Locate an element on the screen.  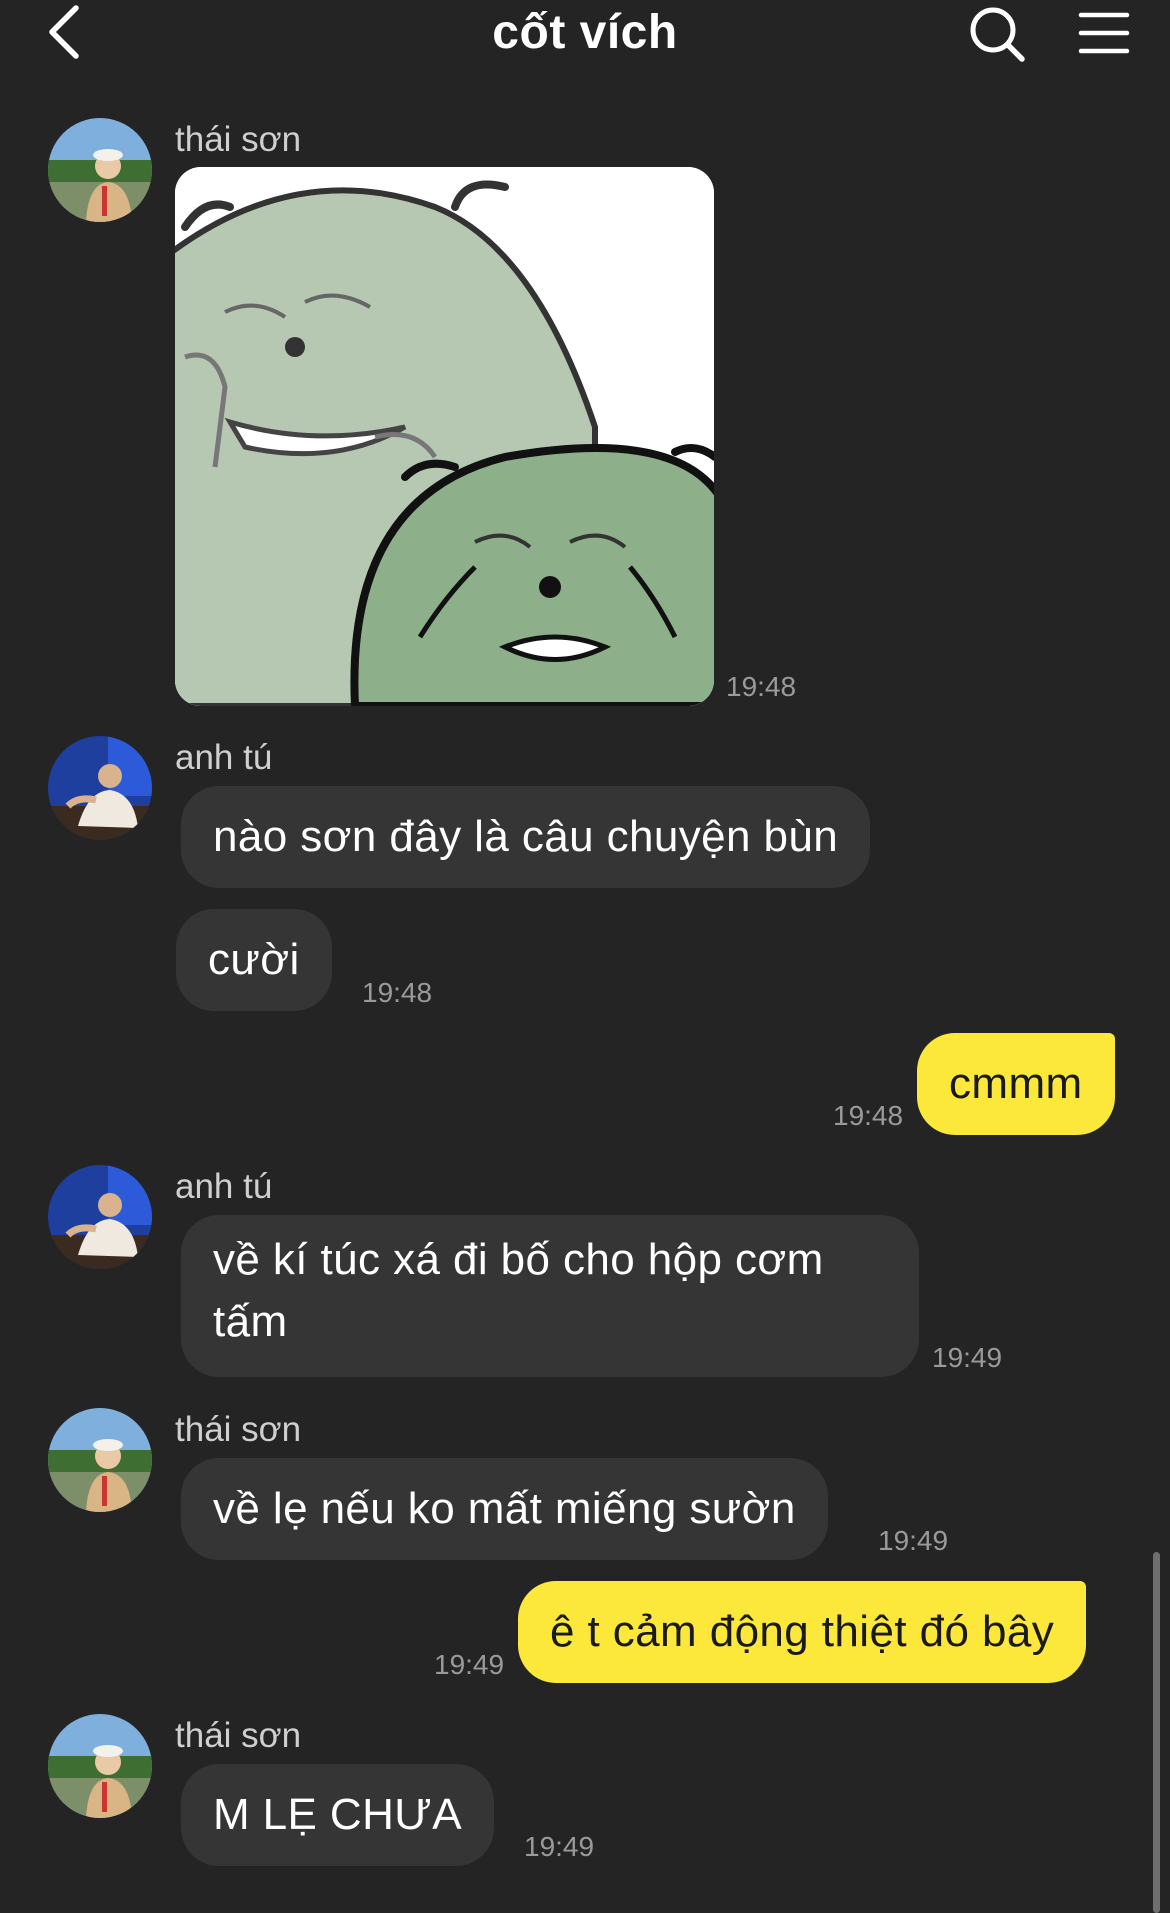
message-bubble: về lẹ nếu ko mất miếng sườn is located at coordinates (504, 1509).